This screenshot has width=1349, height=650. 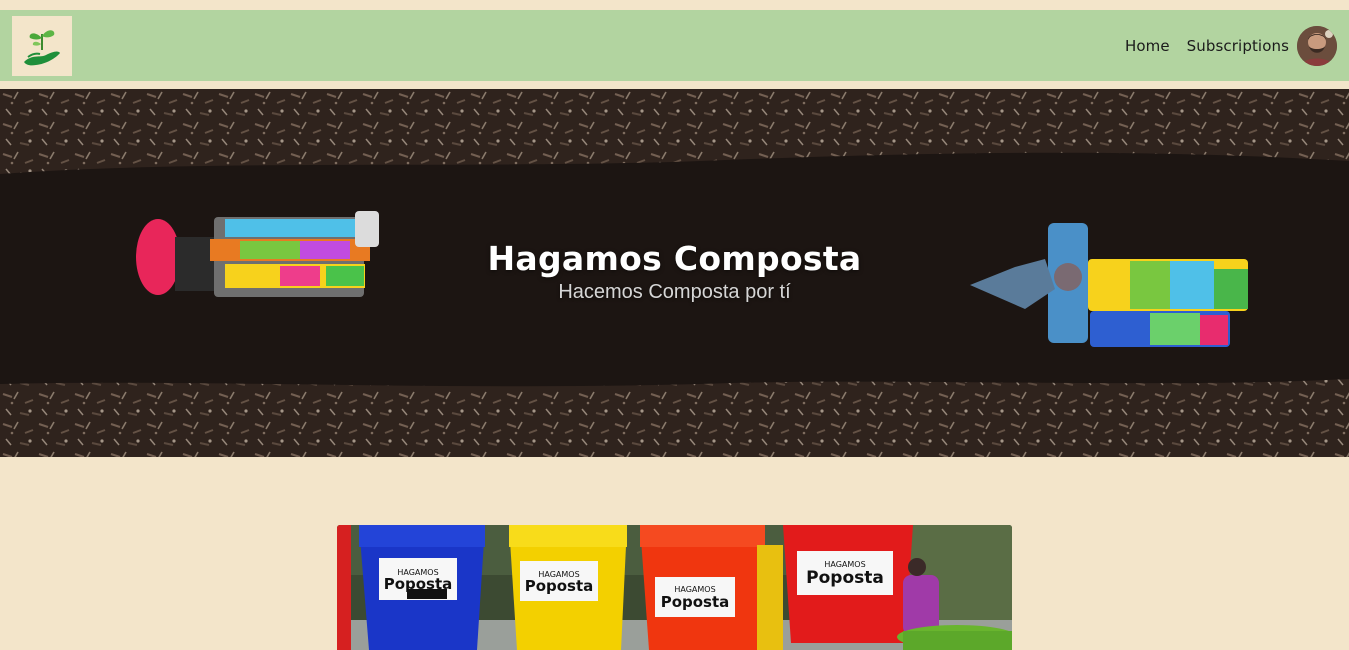 I want to click on hero-text: Hagamos Composta Hacemos Composta por tí, so click(x=674, y=271).